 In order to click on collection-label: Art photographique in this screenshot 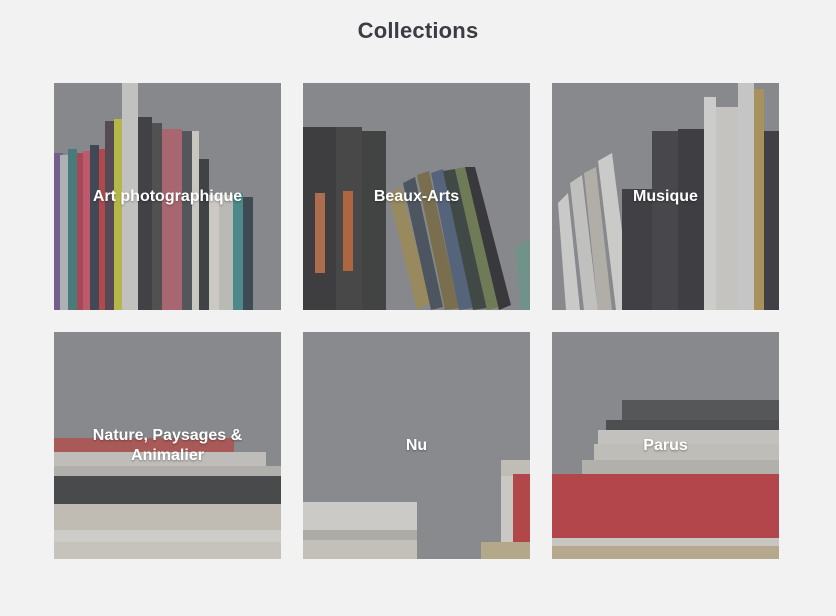, I will do `click(167, 196)`.